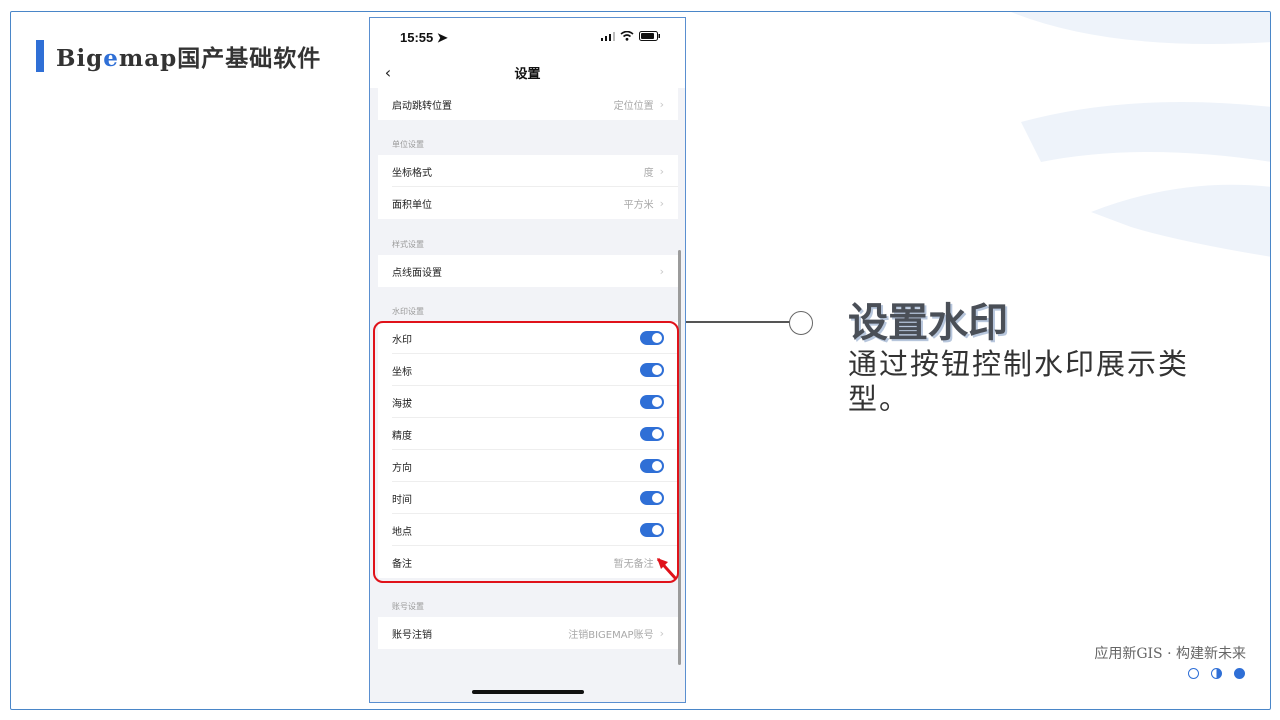 This screenshot has width=1280, height=720. I want to click on callout-connector-line, so click(738, 322).